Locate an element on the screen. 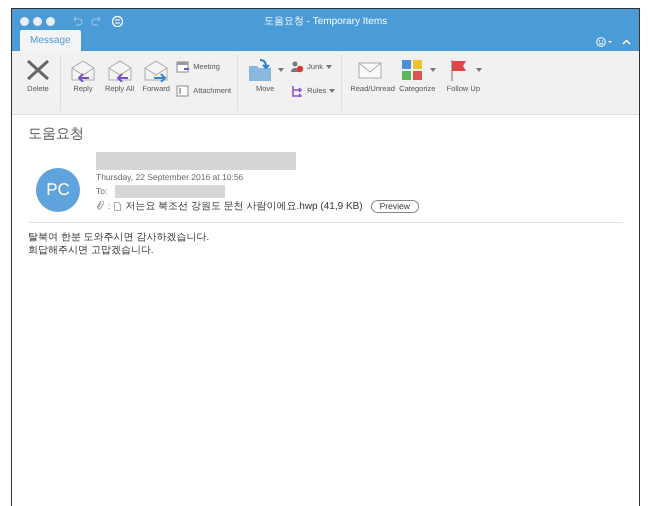 The width and height of the screenshot is (648, 506). to-label: To: is located at coordinates (102, 191).